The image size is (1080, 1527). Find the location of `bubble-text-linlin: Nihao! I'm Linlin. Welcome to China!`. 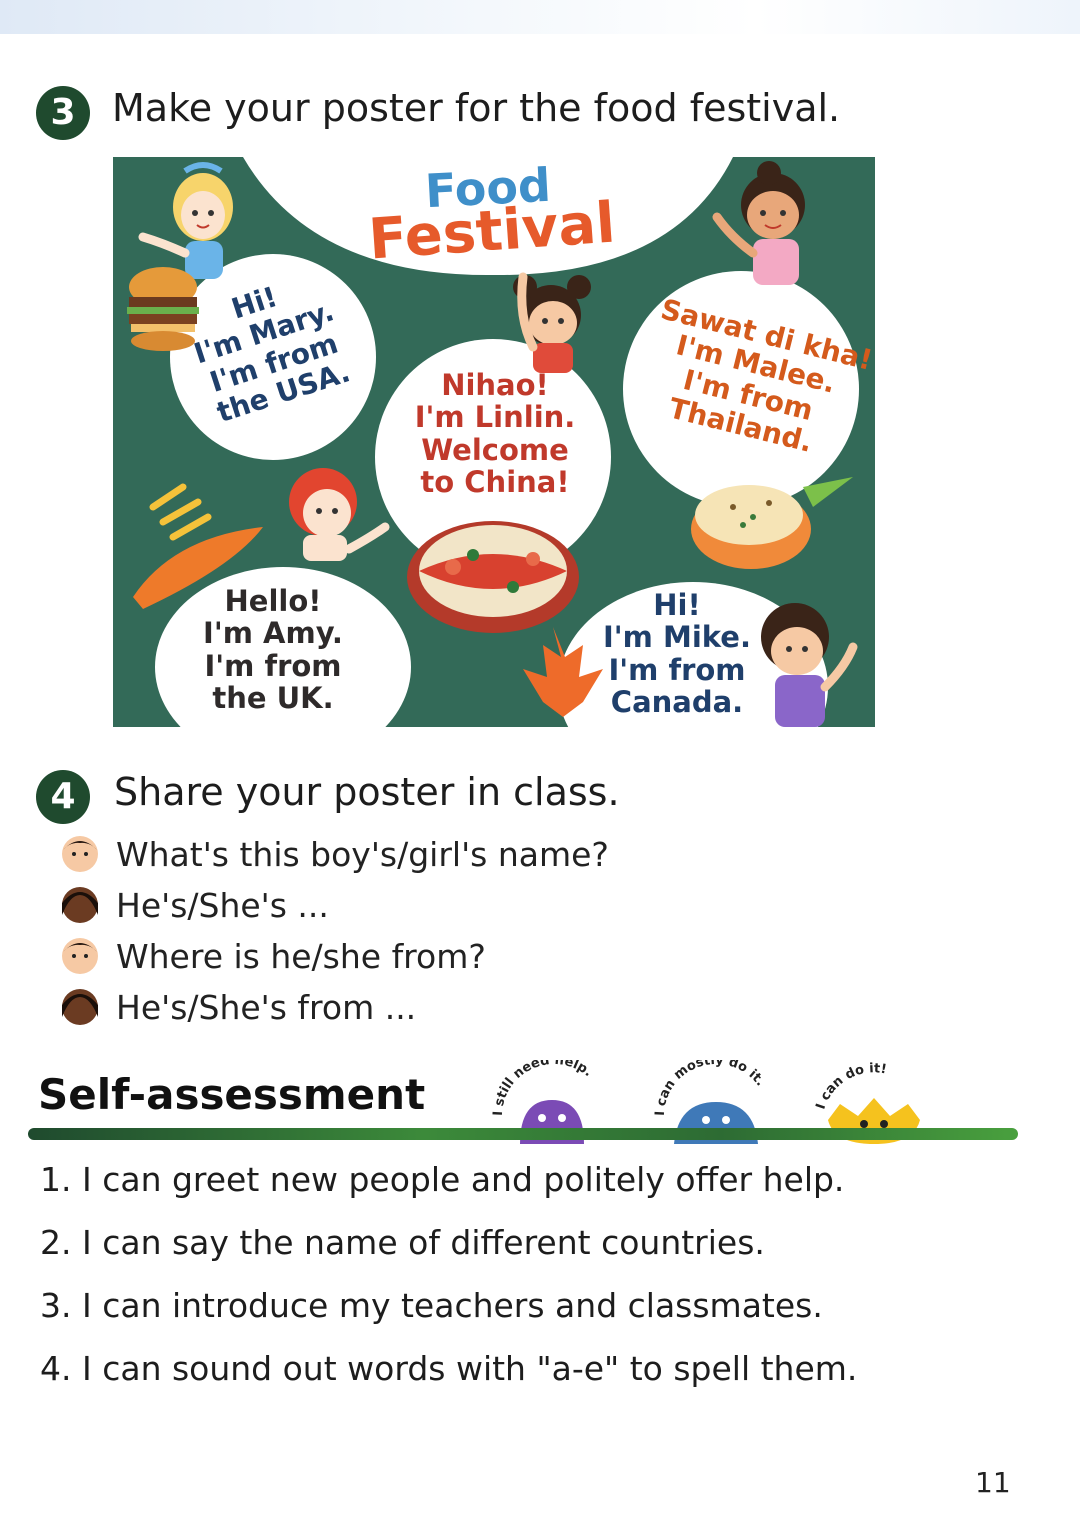

bubble-text-linlin: Nihao! I'm Linlin. Welcome to China! is located at coordinates (495, 434).